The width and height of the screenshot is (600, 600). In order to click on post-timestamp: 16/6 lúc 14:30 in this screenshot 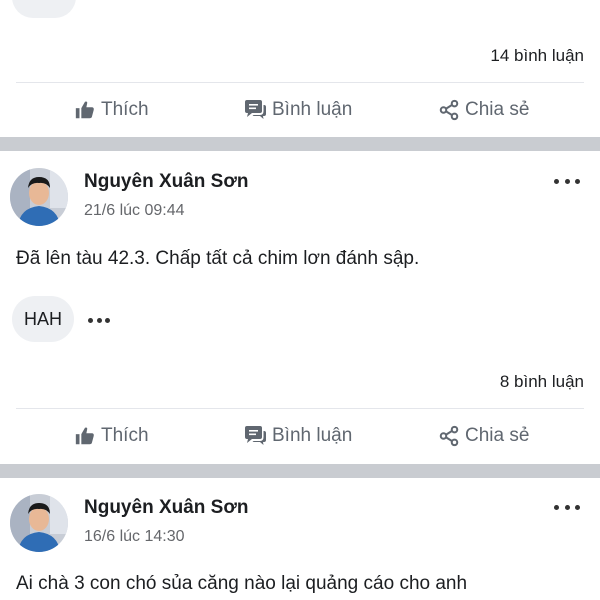, I will do `click(134, 537)`.